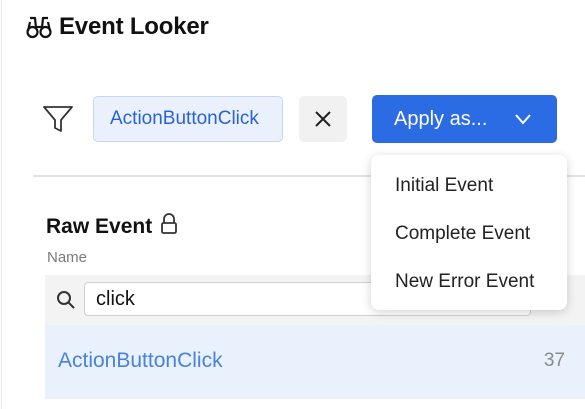 This screenshot has width=585, height=409. I want to click on menu-item-new-error-event: New Error Event, so click(464, 282).